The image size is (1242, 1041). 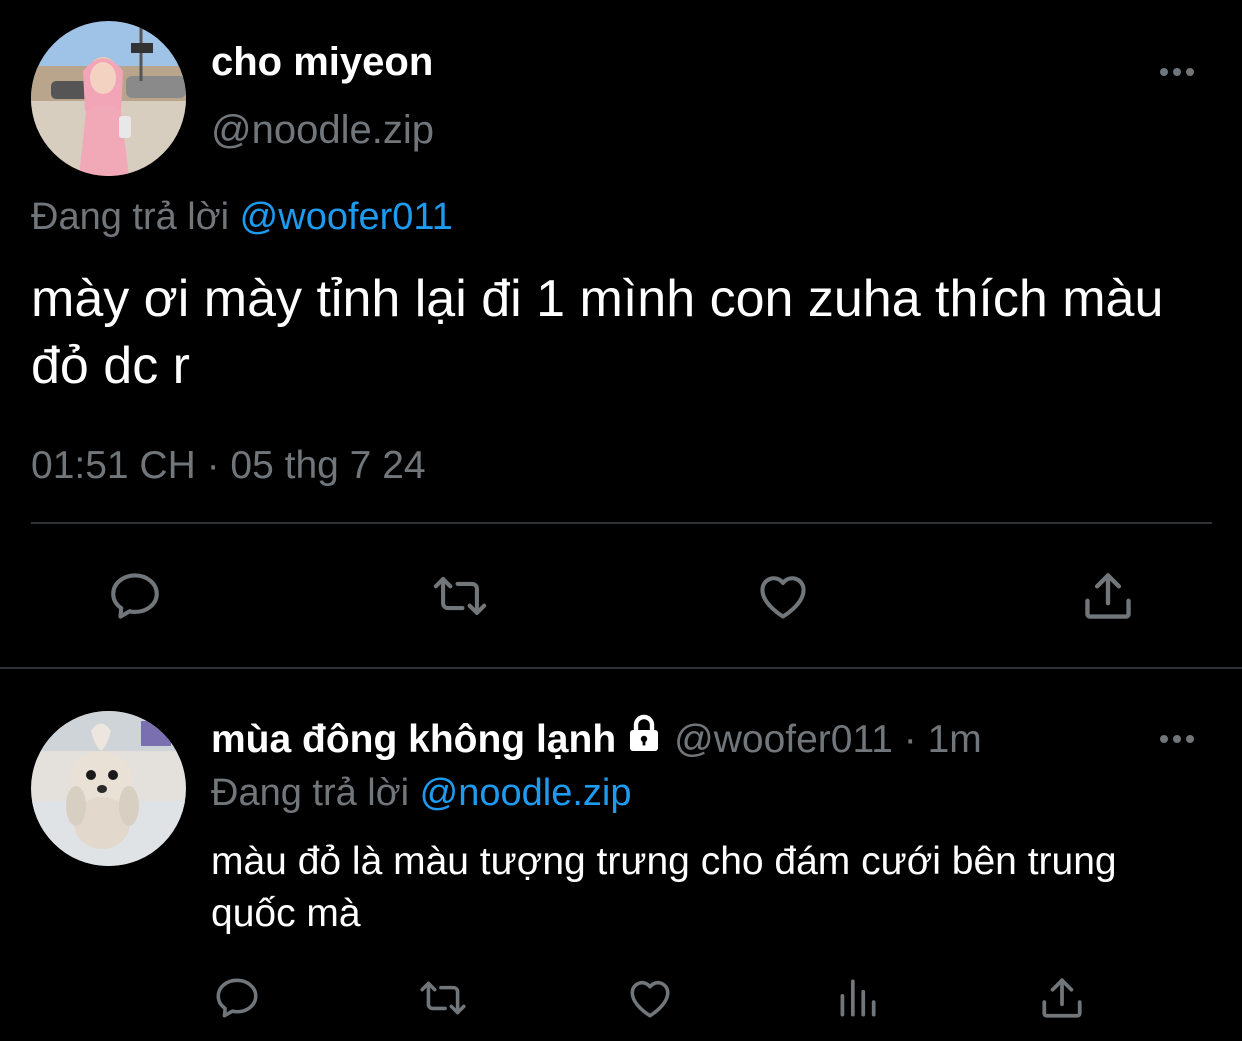 I want to click on analytics-icon, so click(x=858, y=998).